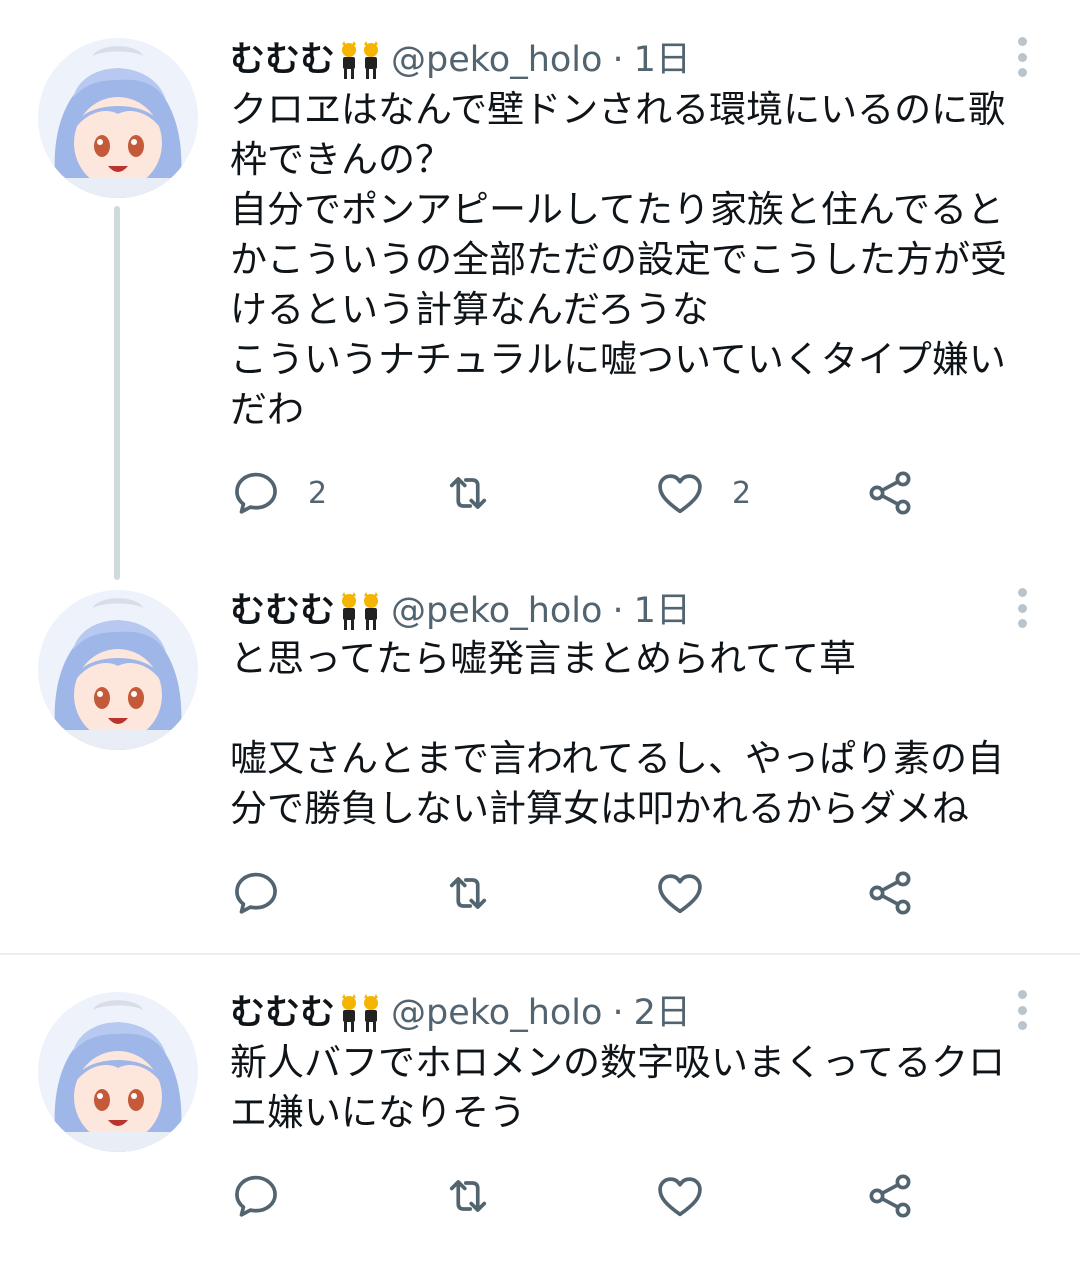 The width and height of the screenshot is (1080, 1262). I want to click on tweet-header: むむむ @peko_holo · 2日, so click(460, 1013).